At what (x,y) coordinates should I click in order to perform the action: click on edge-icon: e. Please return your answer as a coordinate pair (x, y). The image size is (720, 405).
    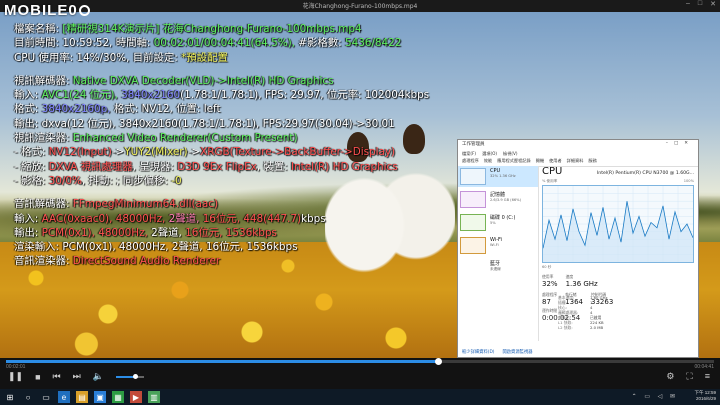
    Looking at the image, I should click on (64, 397).